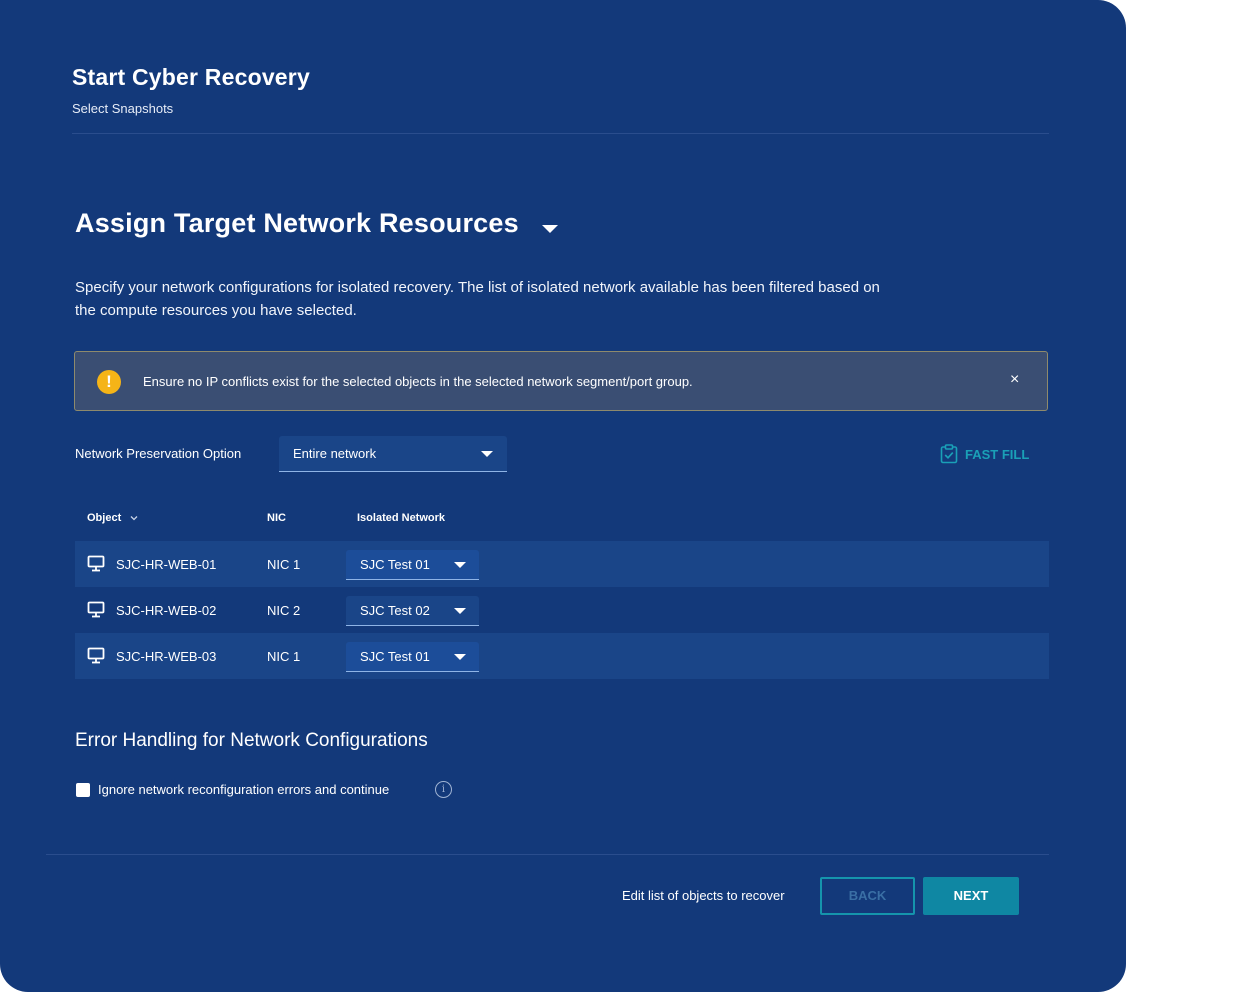 The width and height of the screenshot is (1240, 992). What do you see at coordinates (335, 453) in the screenshot?
I see `preservation-option-value: Entire network` at bounding box center [335, 453].